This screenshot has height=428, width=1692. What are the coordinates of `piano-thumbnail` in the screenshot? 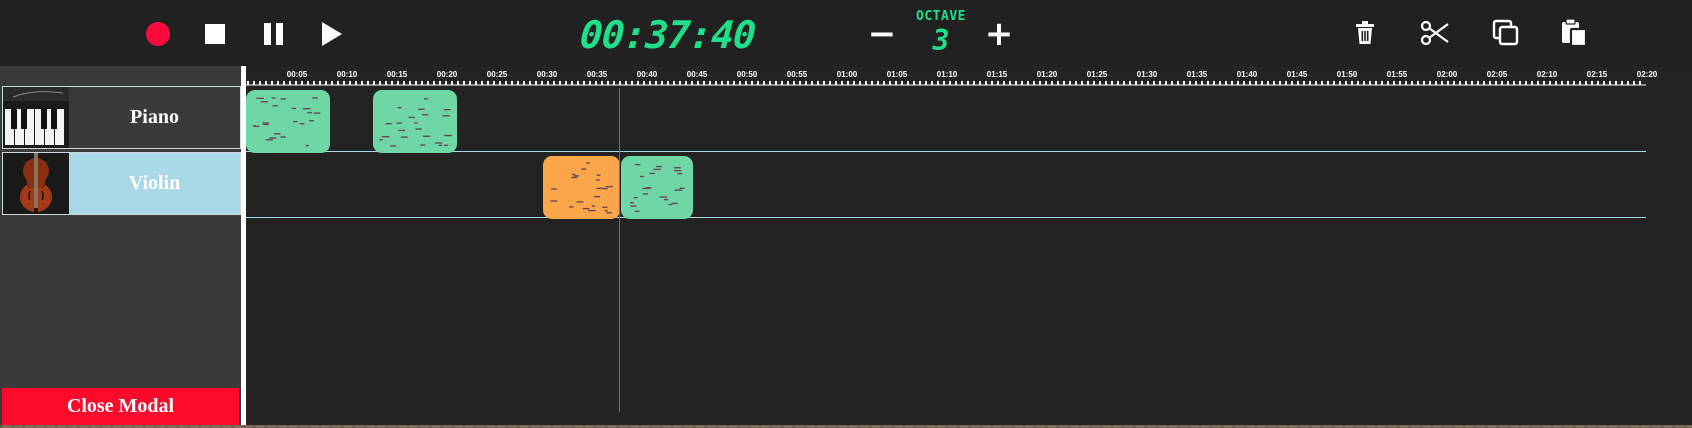 It's located at (36, 117).